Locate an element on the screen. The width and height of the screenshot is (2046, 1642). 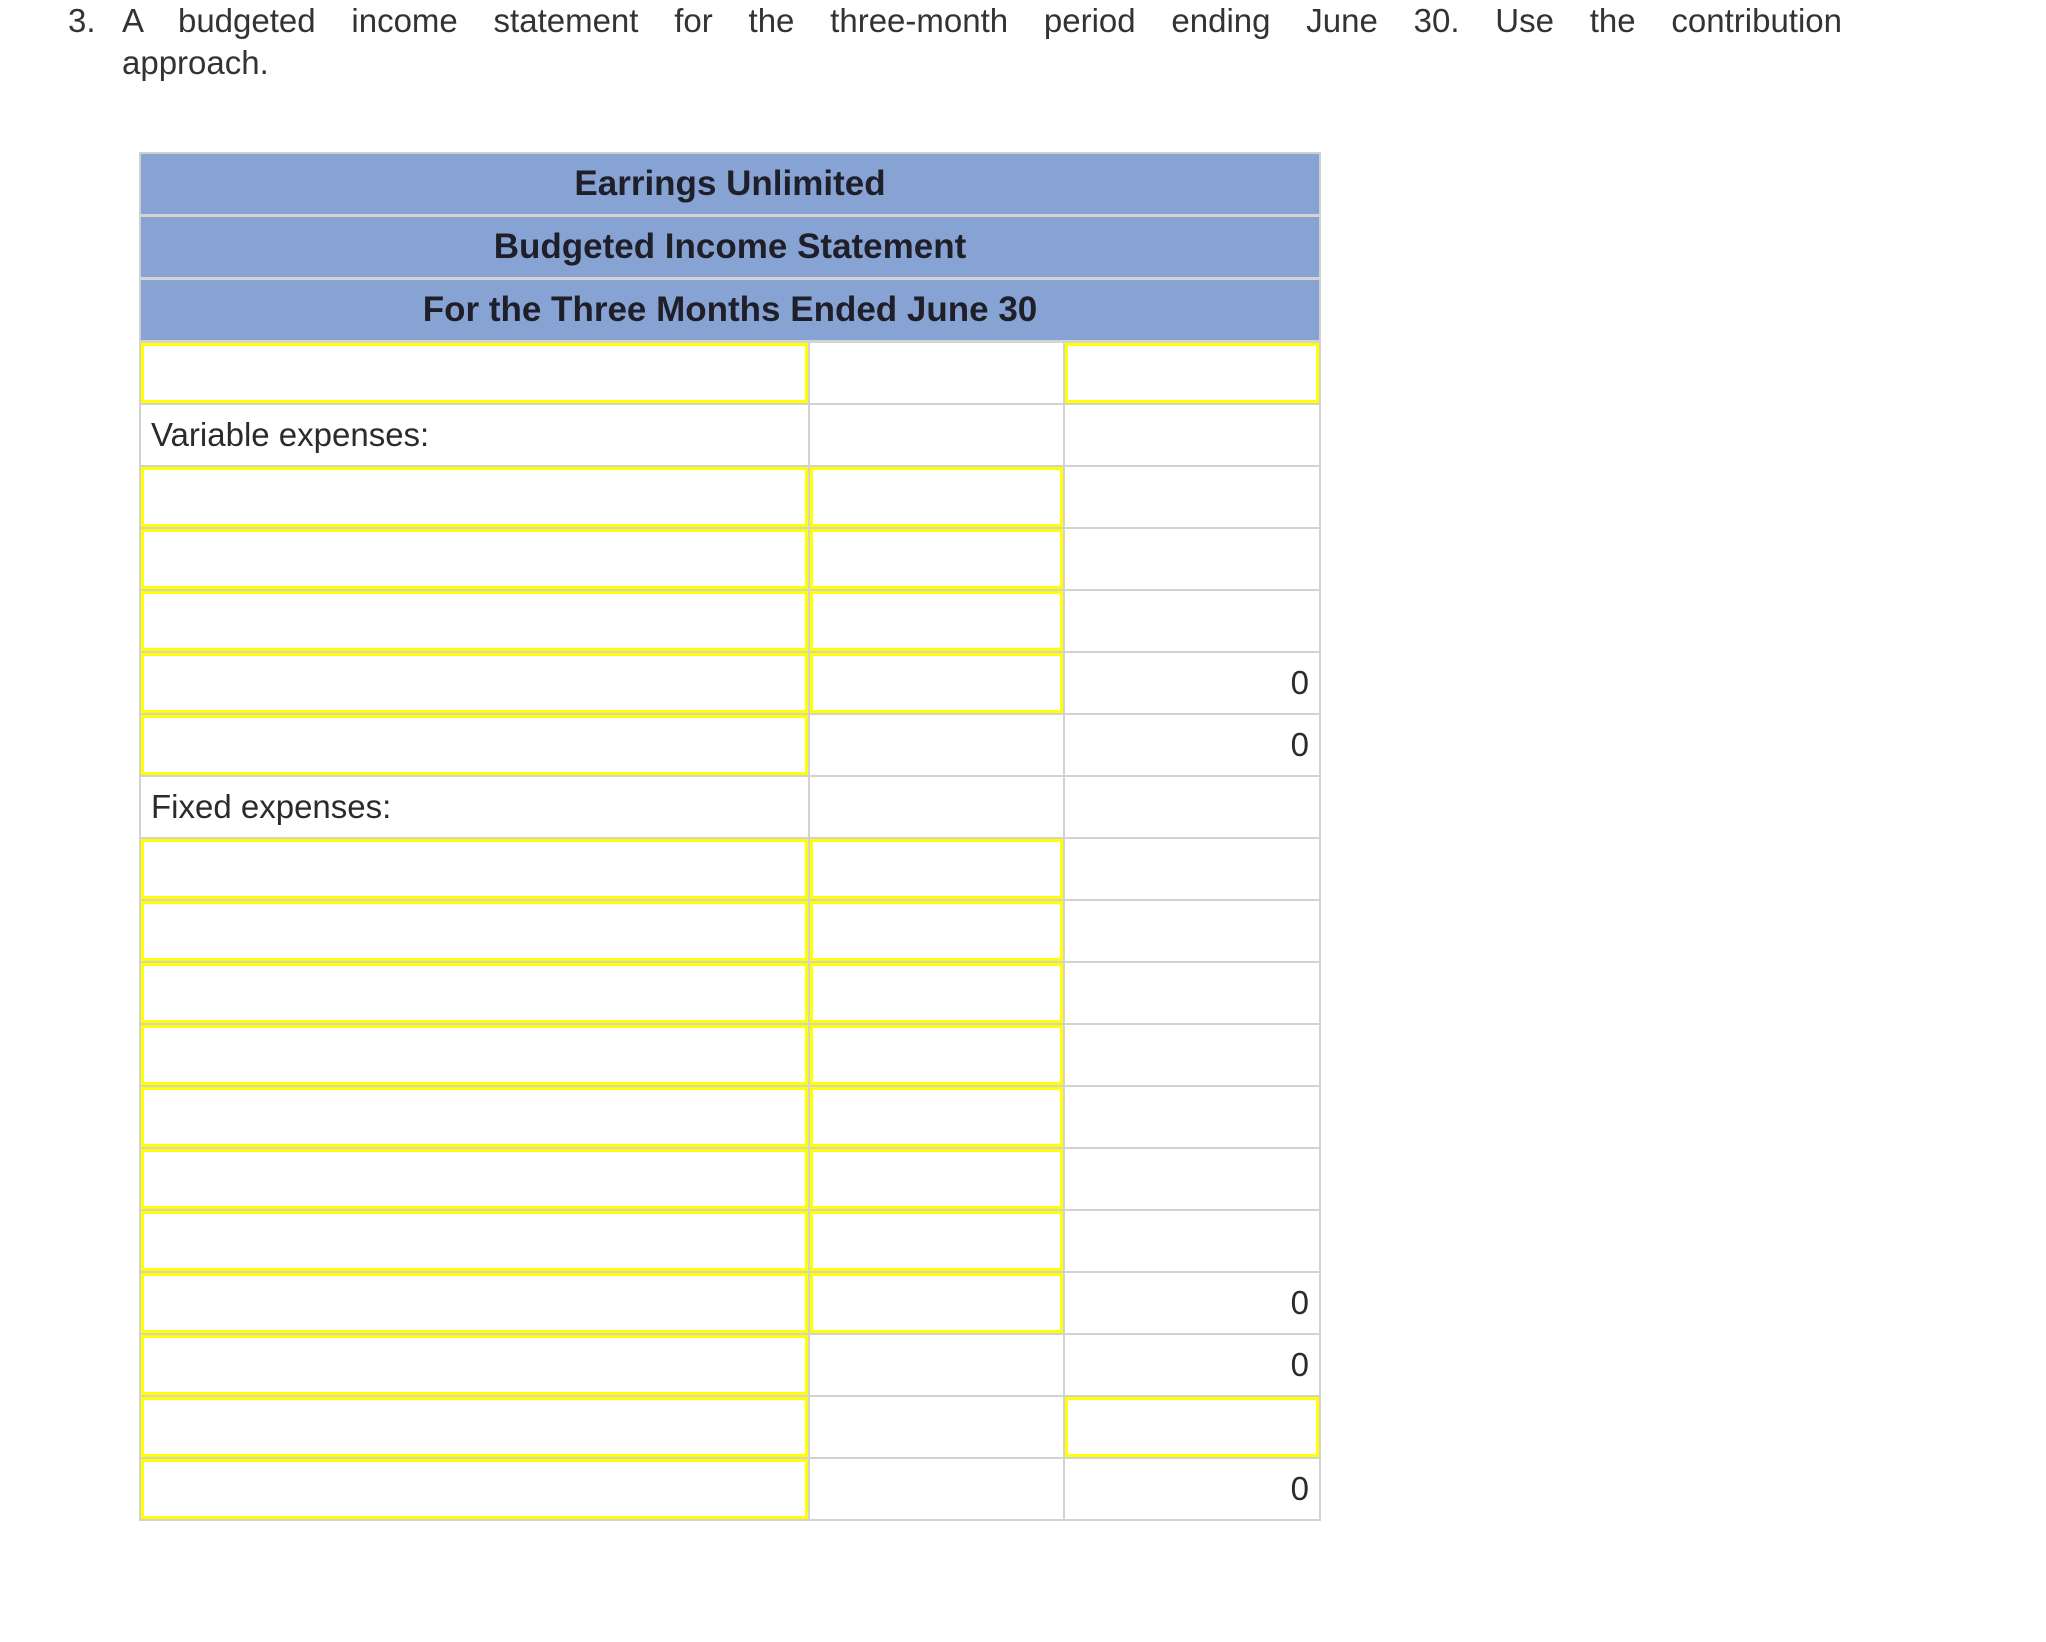
statement-row: Fixed expenses: is located at coordinates (730, 807).